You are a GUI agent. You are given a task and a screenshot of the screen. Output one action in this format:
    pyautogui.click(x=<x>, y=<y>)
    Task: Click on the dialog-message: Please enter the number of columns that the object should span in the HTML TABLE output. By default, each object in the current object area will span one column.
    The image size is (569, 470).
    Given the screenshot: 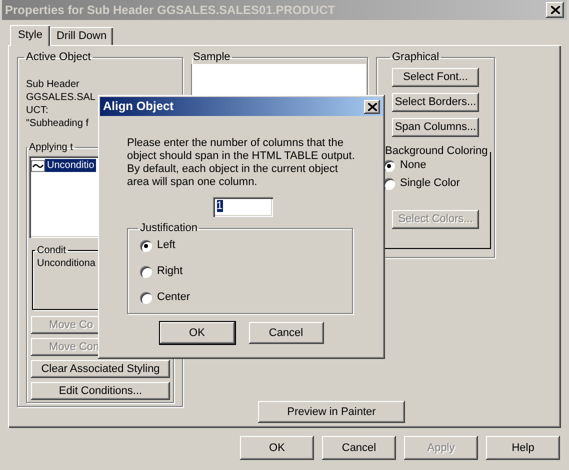 What is the action you would take?
    pyautogui.click(x=241, y=163)
    